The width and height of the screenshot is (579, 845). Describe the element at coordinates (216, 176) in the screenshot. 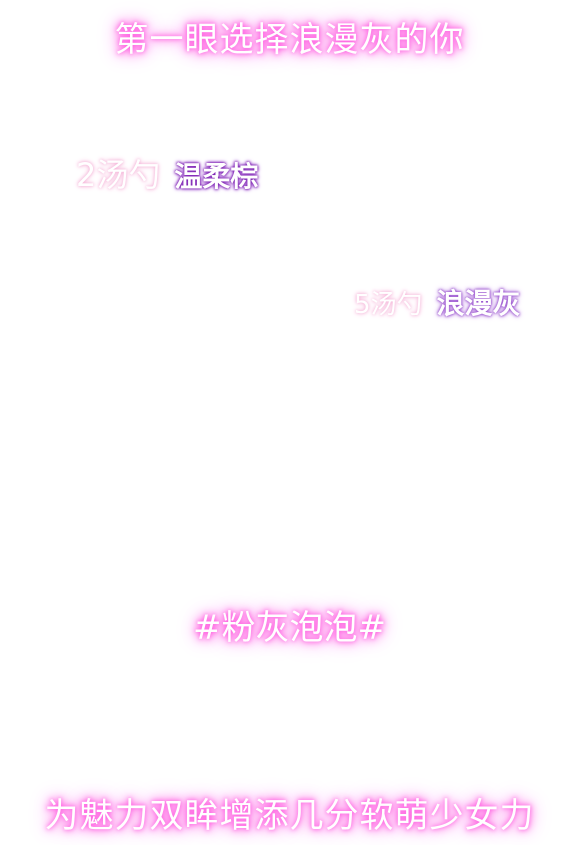

I see `dose-shade-label: 温柔棕` at that location.